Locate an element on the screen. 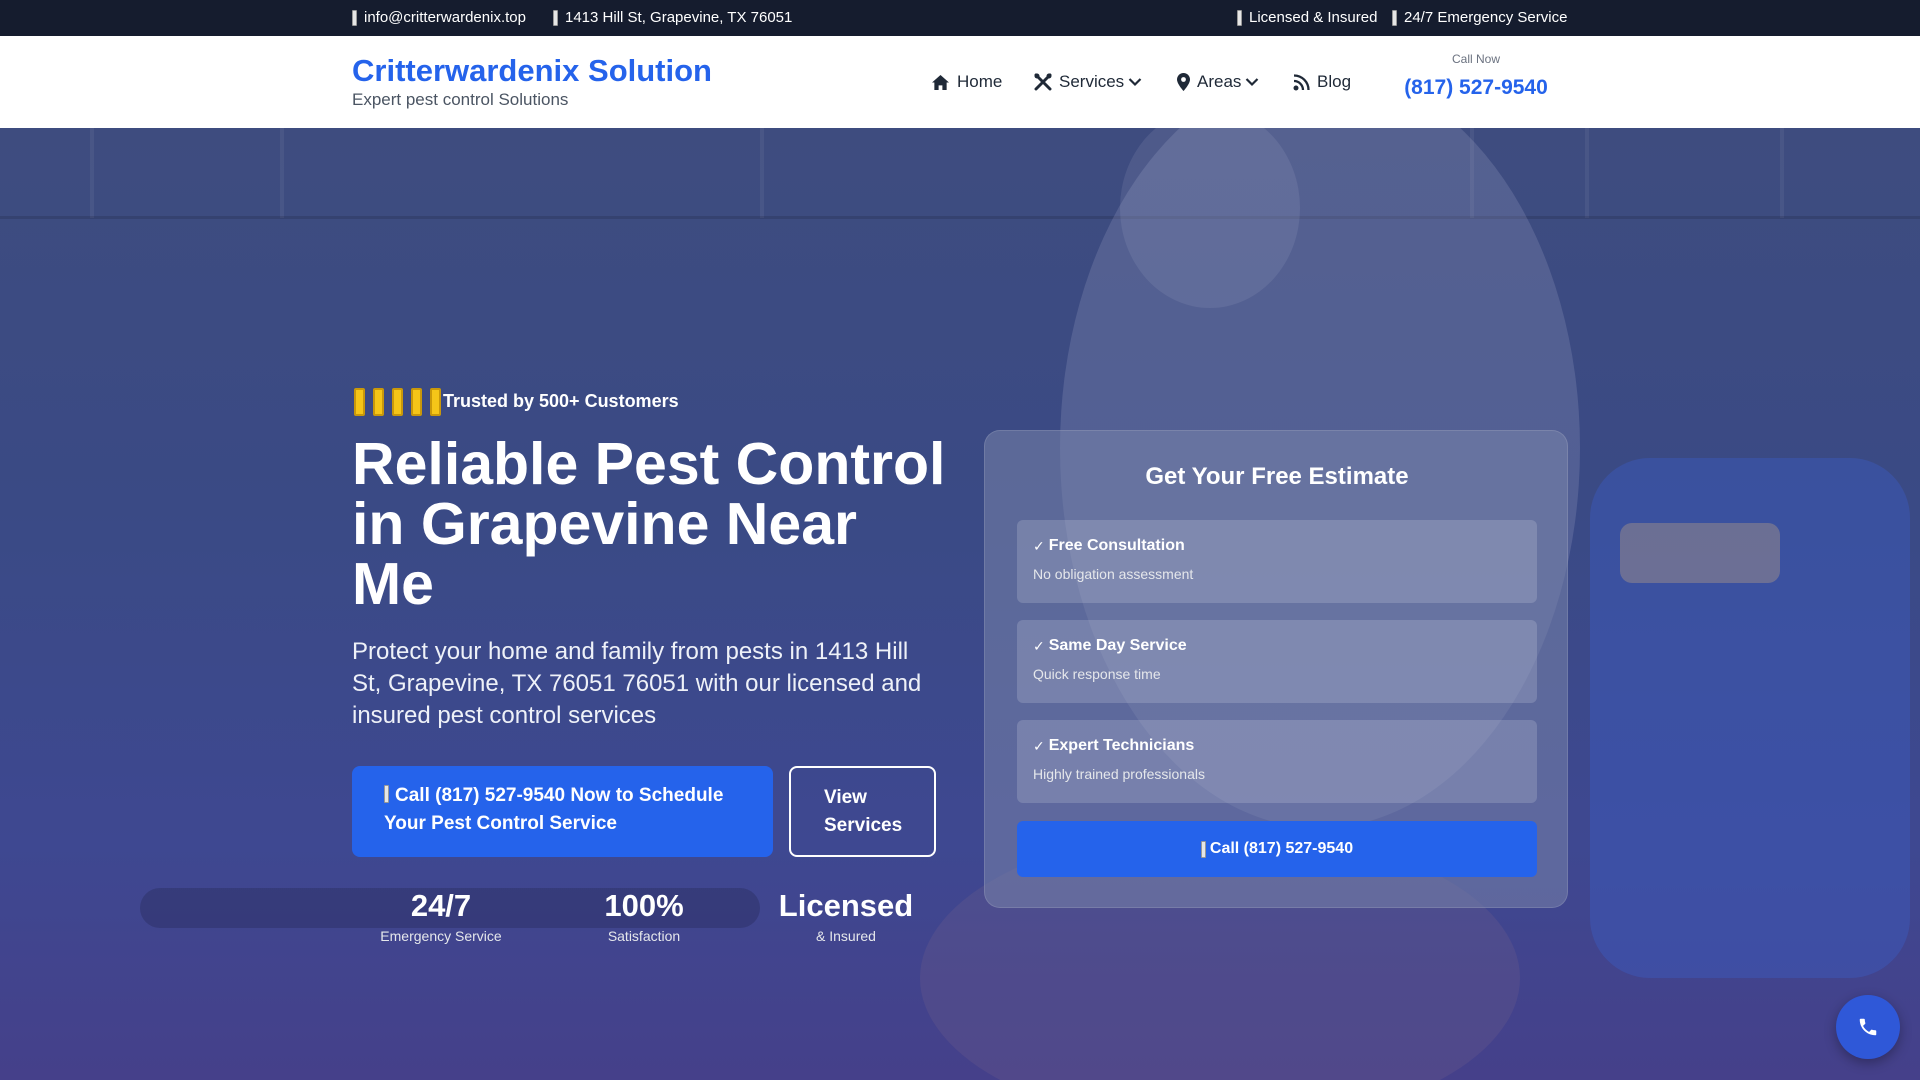  map-pin-icon is located at coordinates (1183, 82).